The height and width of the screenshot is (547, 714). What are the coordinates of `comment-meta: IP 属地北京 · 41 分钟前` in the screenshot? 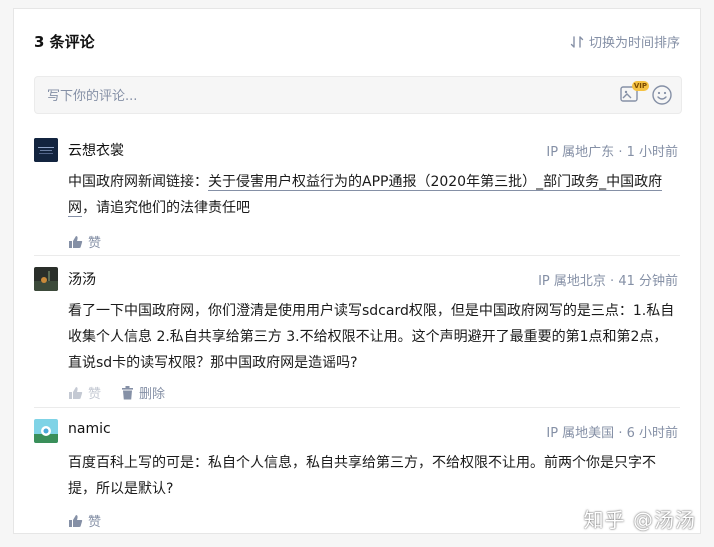 It's located at (608, 281).